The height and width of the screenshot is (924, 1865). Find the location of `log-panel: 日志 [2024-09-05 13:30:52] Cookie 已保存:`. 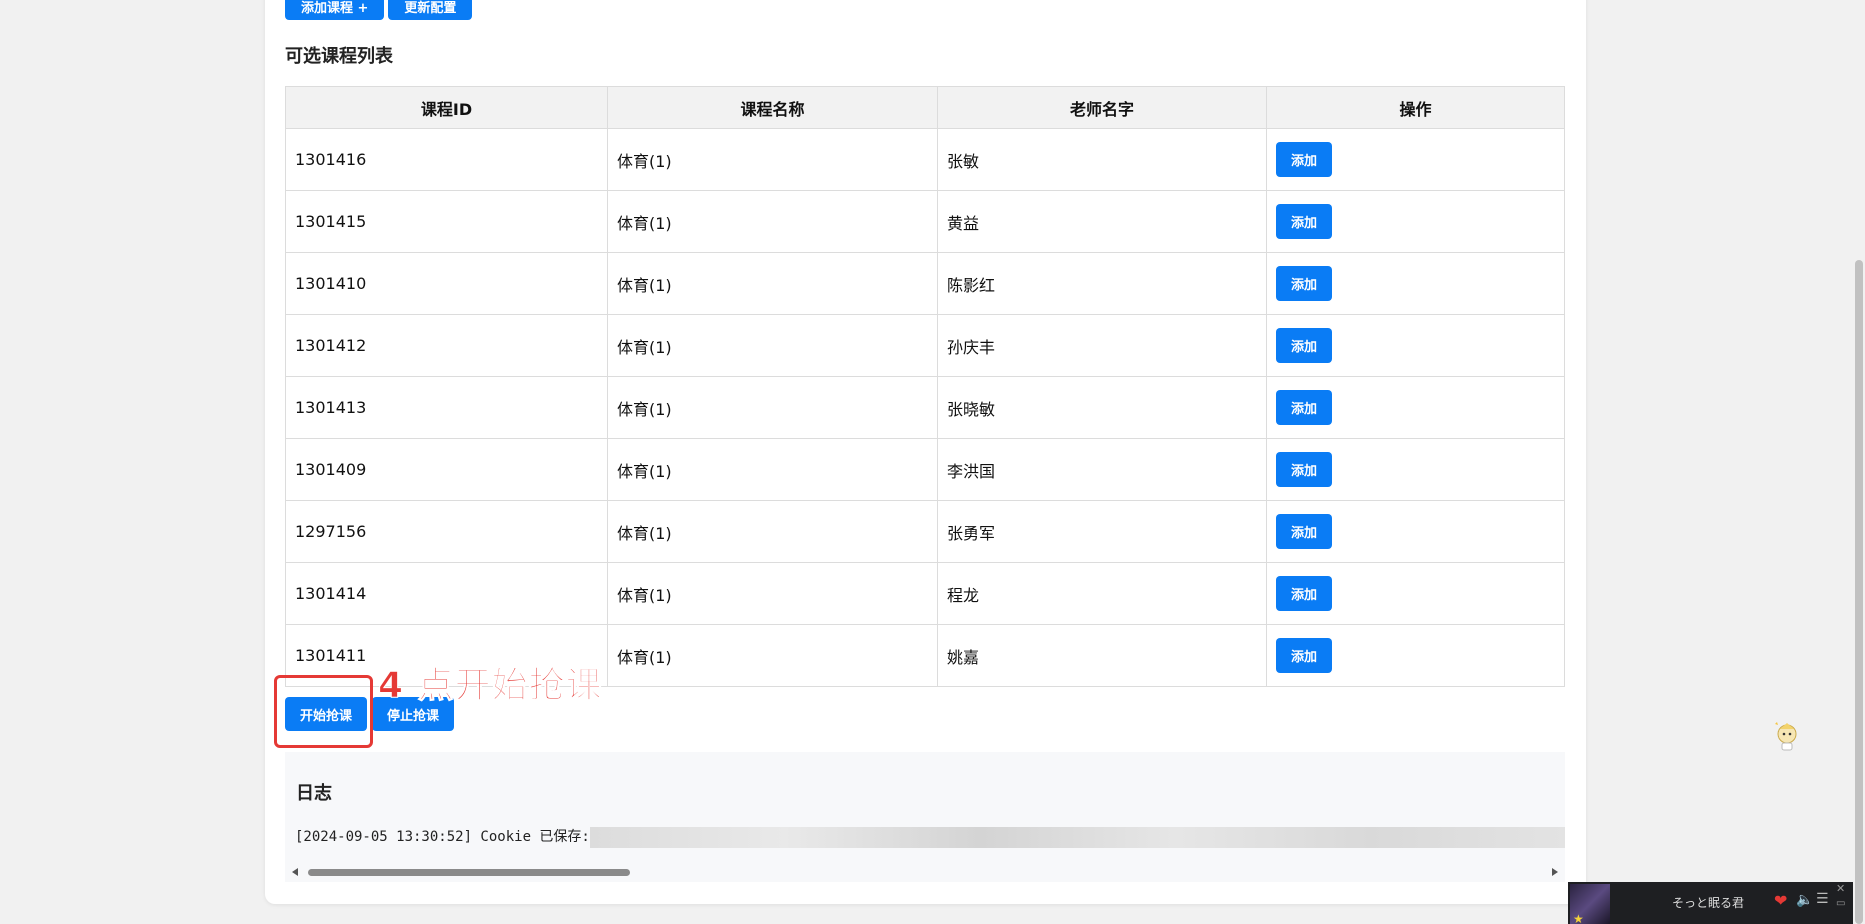

log-panel: 日志 [2024-09-05 13:30:52] Cookie 已保存: is located at coordinates (925, 817).